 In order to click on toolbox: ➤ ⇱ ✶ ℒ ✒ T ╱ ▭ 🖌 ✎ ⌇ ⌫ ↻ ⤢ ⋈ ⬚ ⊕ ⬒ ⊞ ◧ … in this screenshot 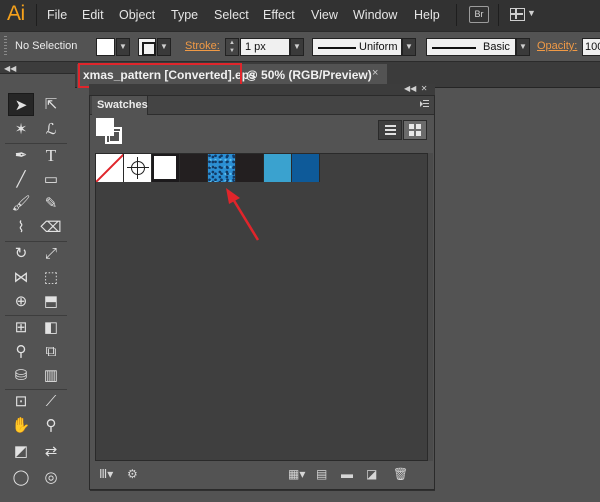, I will do `click(37, 295)`.